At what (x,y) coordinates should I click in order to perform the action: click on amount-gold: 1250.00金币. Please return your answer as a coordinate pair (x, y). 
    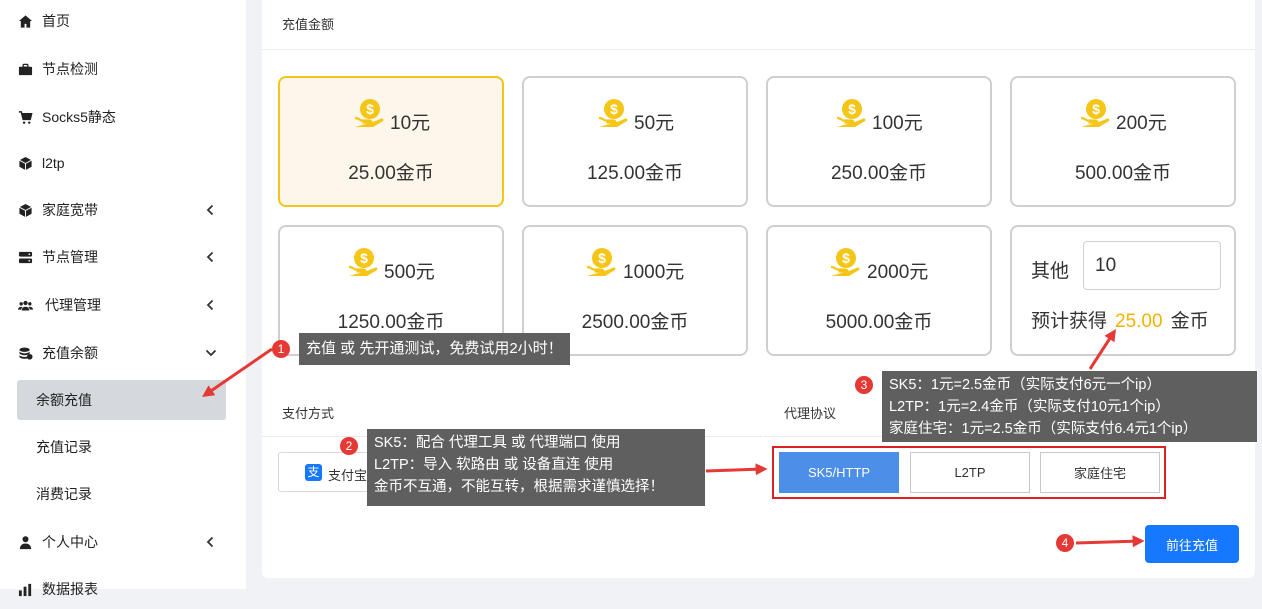
    Looking at the image, I should click on (391, 322).